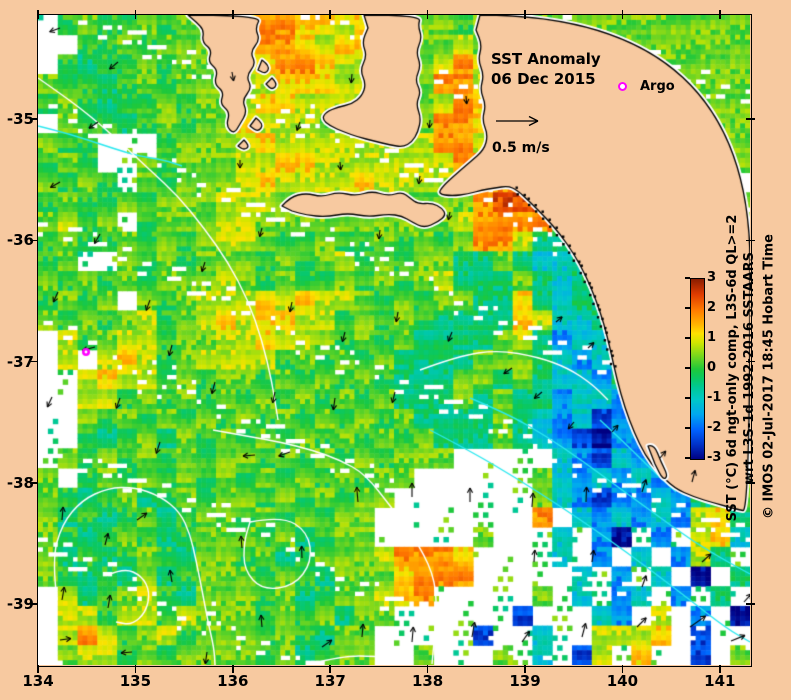 The width and height of the screenshot is (791, 700). Describe the element at coordinates (546, 59) in the screenshot. I see `plot-title: SST Anomaly` at that location.